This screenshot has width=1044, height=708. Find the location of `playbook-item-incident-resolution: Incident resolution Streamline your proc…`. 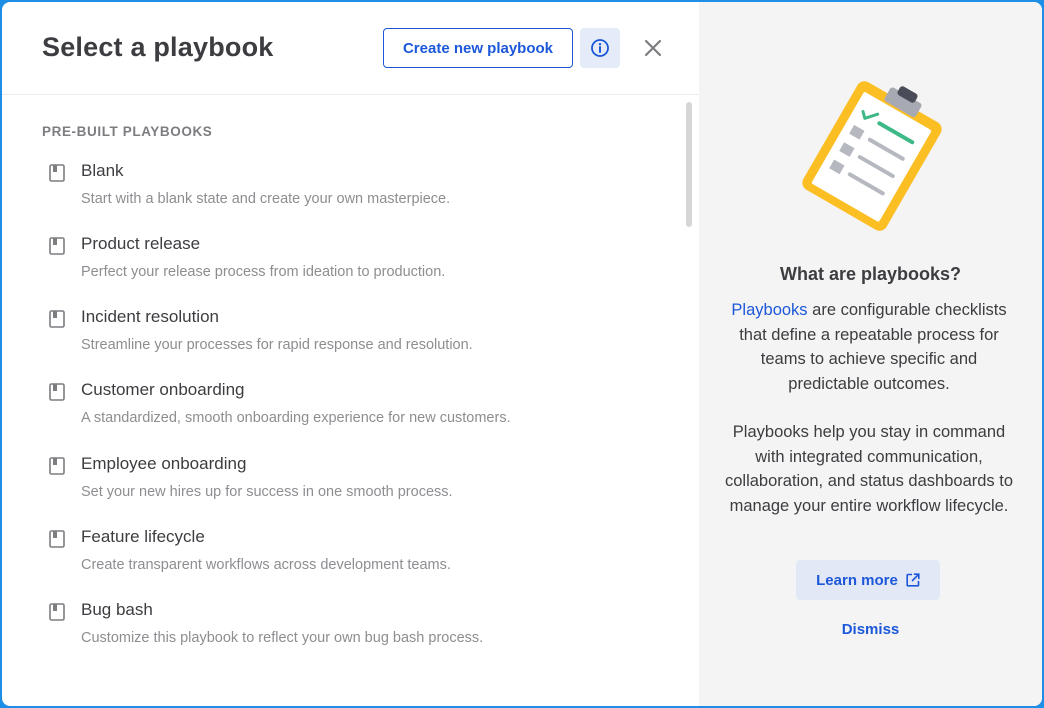

playbook-item-incident-resolution: Incident resolution Streamline your proc… is located at coordinates (342, 337).